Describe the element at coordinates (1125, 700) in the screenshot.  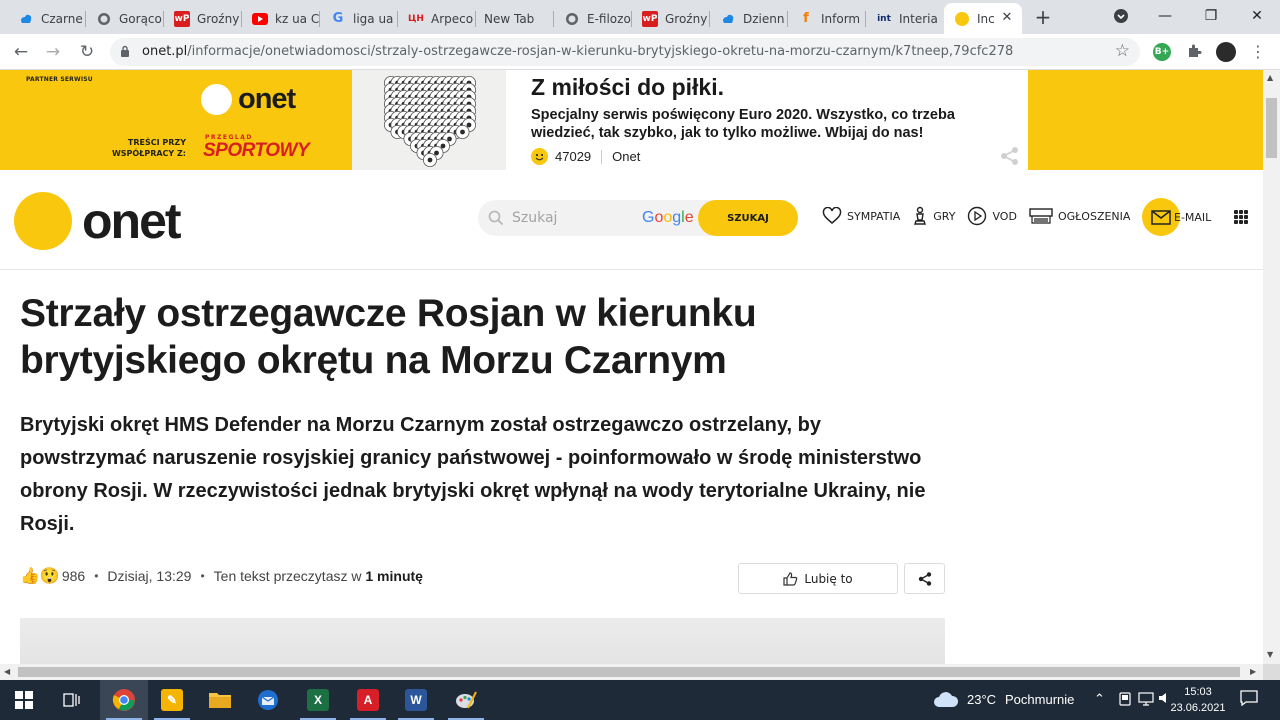
I see `device-icon` at that location.